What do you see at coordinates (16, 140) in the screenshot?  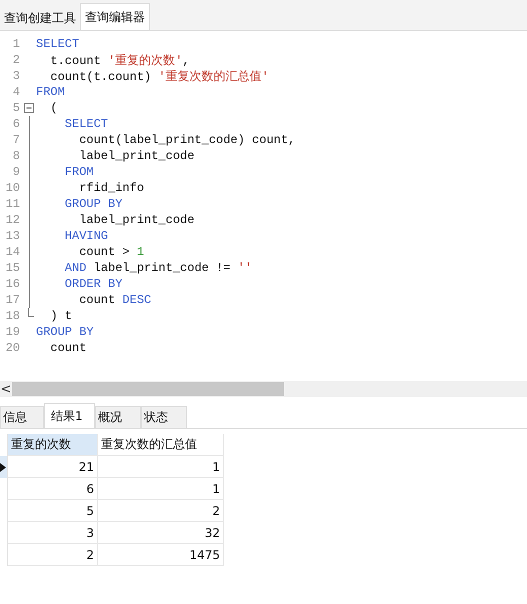 I see `line-number: 7` at bounding box center [16, 140].